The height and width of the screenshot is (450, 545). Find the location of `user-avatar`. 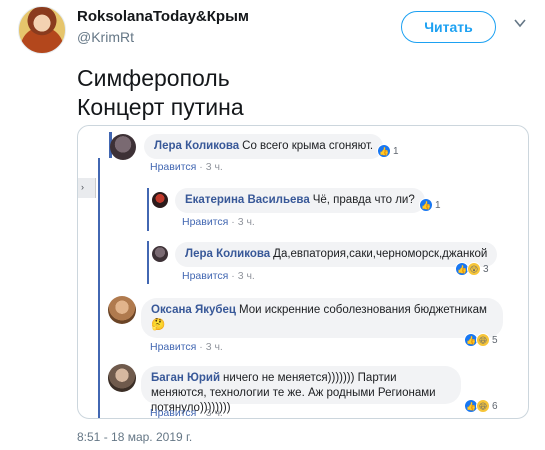

user-avatar is located at coordinates (42, 30).